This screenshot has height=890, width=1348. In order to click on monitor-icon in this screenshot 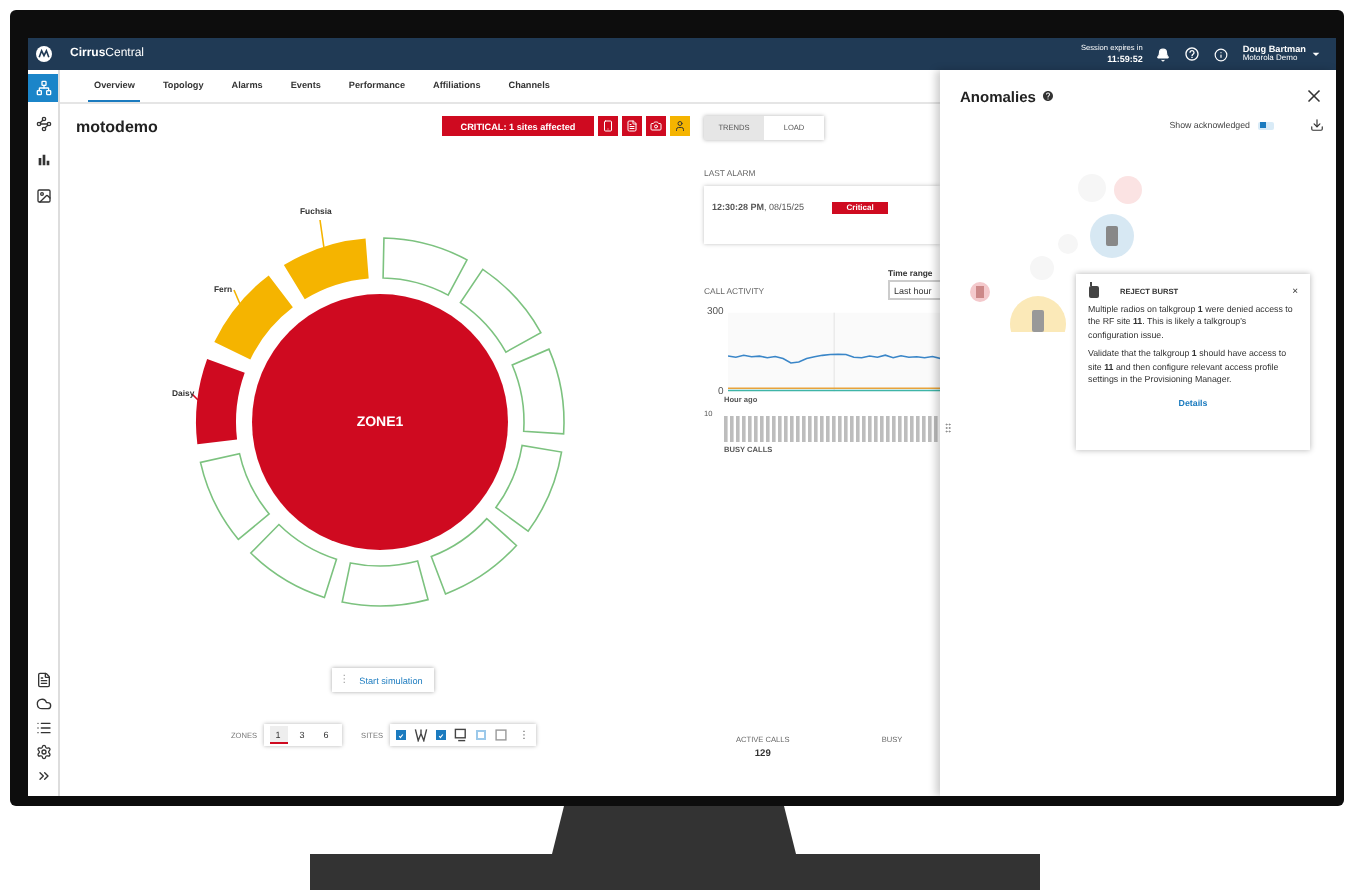, I will do `click(460, 735)`.